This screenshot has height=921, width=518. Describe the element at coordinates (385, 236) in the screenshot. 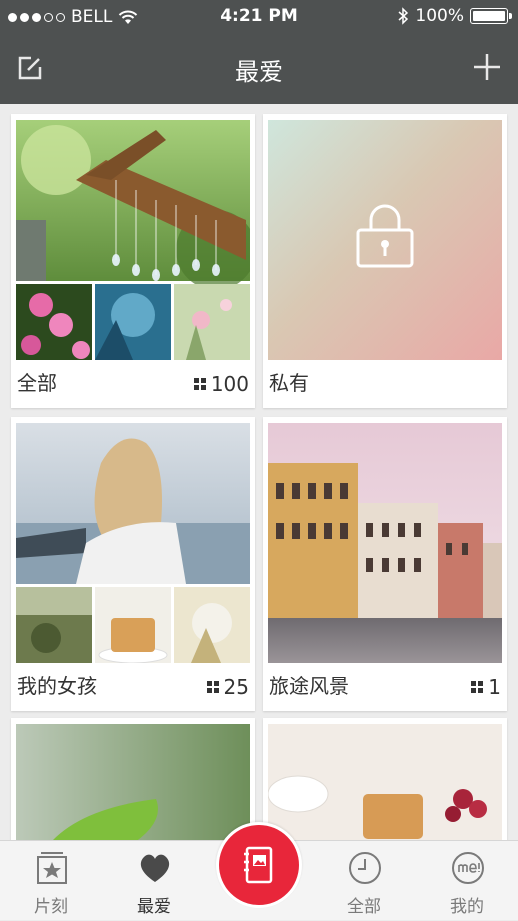

I see `lock-icon` at that location.